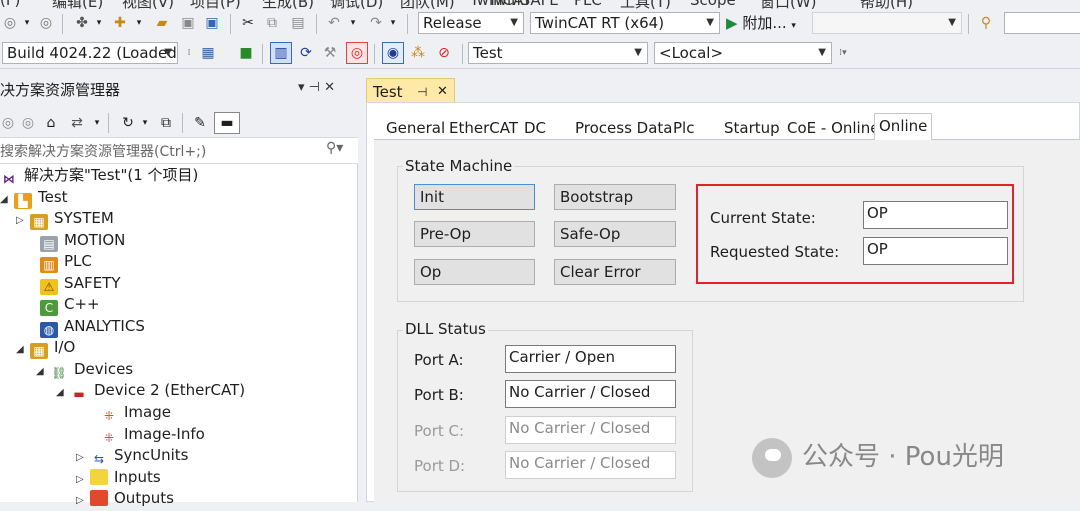 Image resolution: width=1080 pixels, height=511 pixels. Describe the element at coordinates (357, 53) in the screenshot. I see `toggle-free-run-icon: ◎` at that location.